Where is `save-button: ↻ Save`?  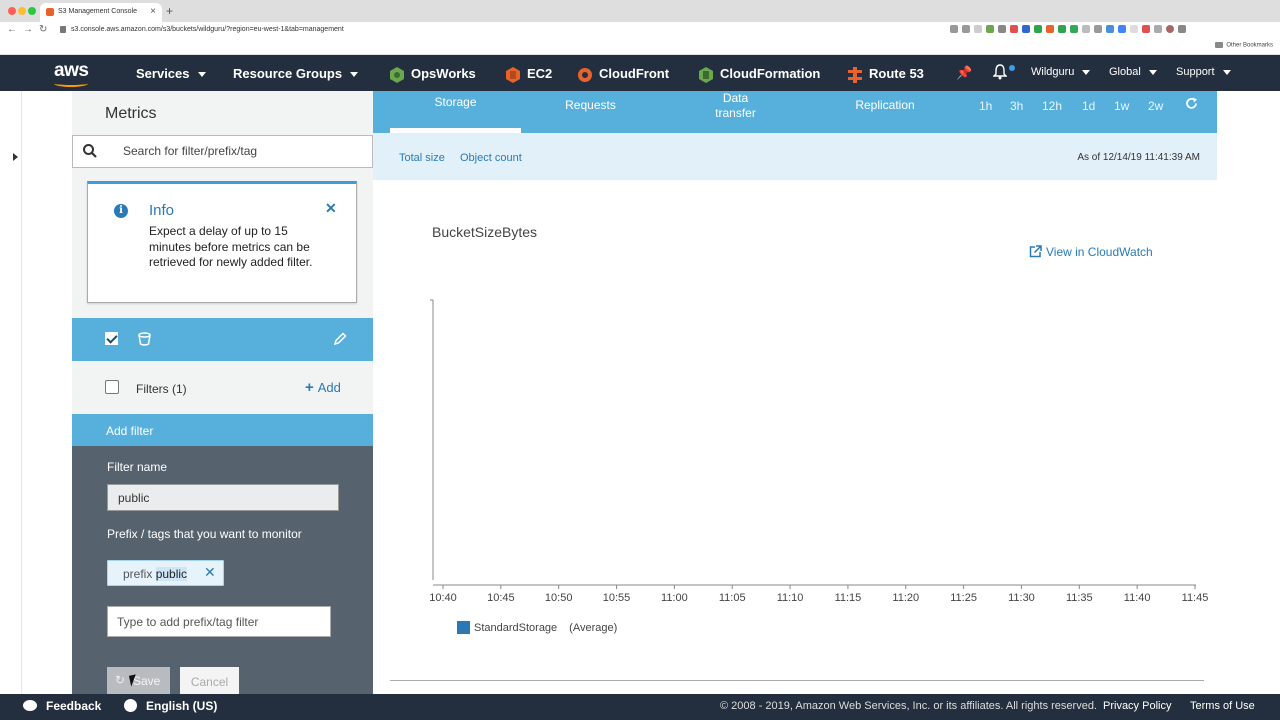 save-button: ↻ Save is located at coordinates (138, 680).